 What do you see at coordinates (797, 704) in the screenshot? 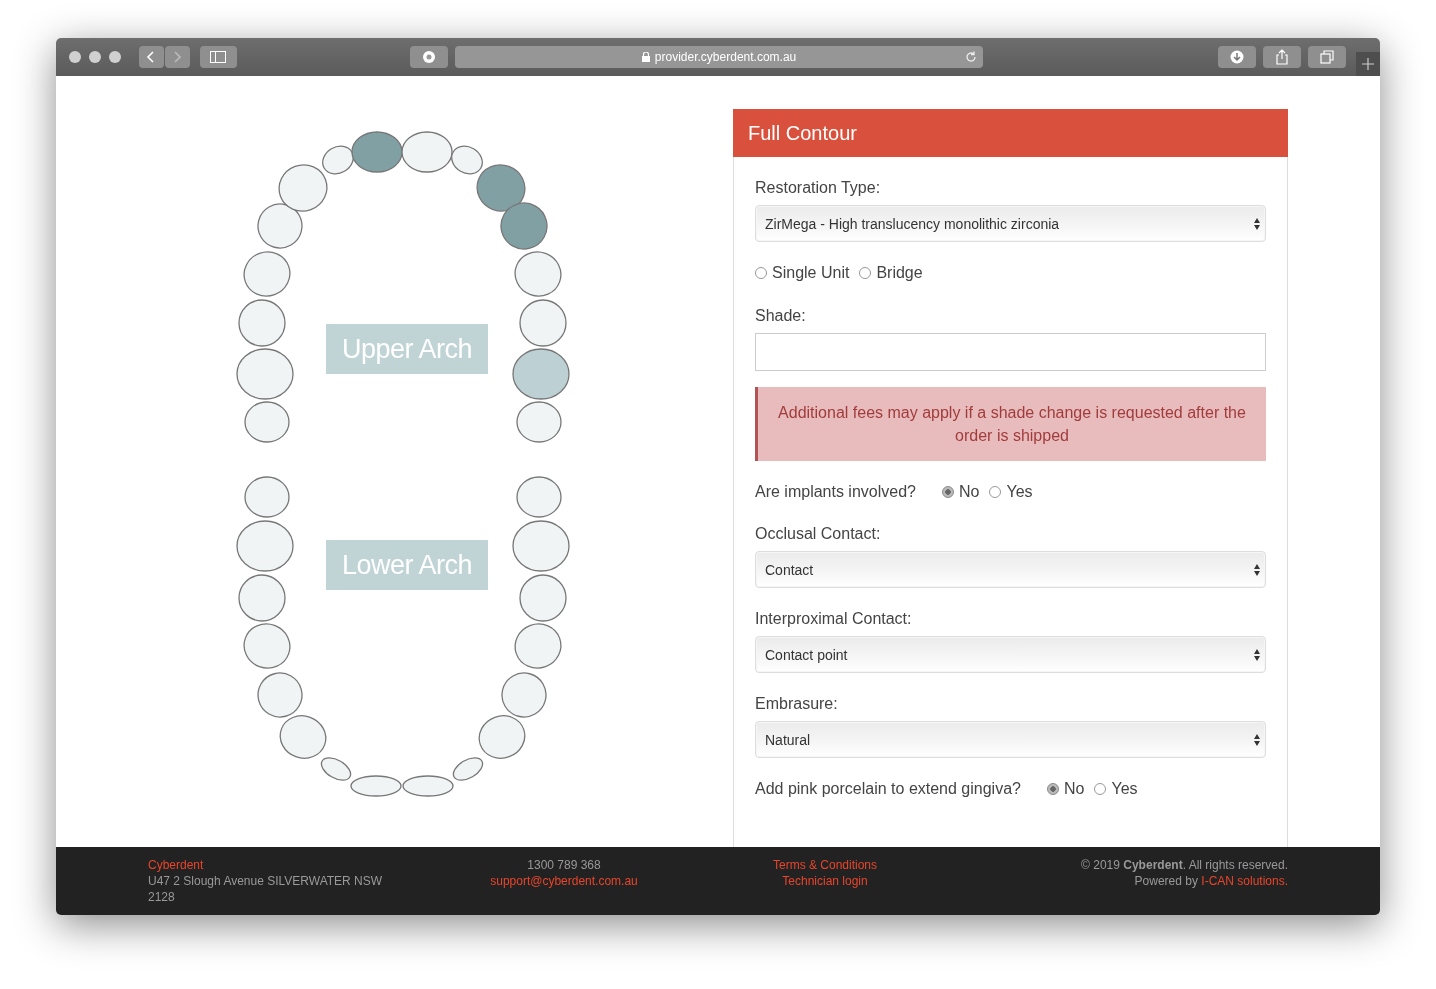
I see `field-label: Embrasure:` at bounding box center [797, 704].